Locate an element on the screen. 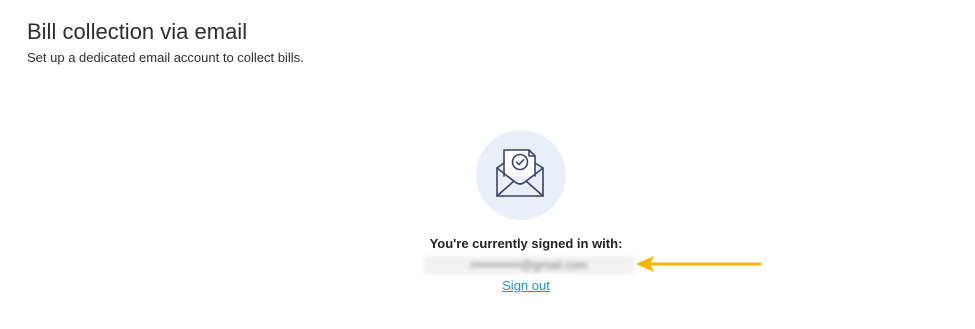  page-title: Bill collection via email is located at coordinates (137, 31).